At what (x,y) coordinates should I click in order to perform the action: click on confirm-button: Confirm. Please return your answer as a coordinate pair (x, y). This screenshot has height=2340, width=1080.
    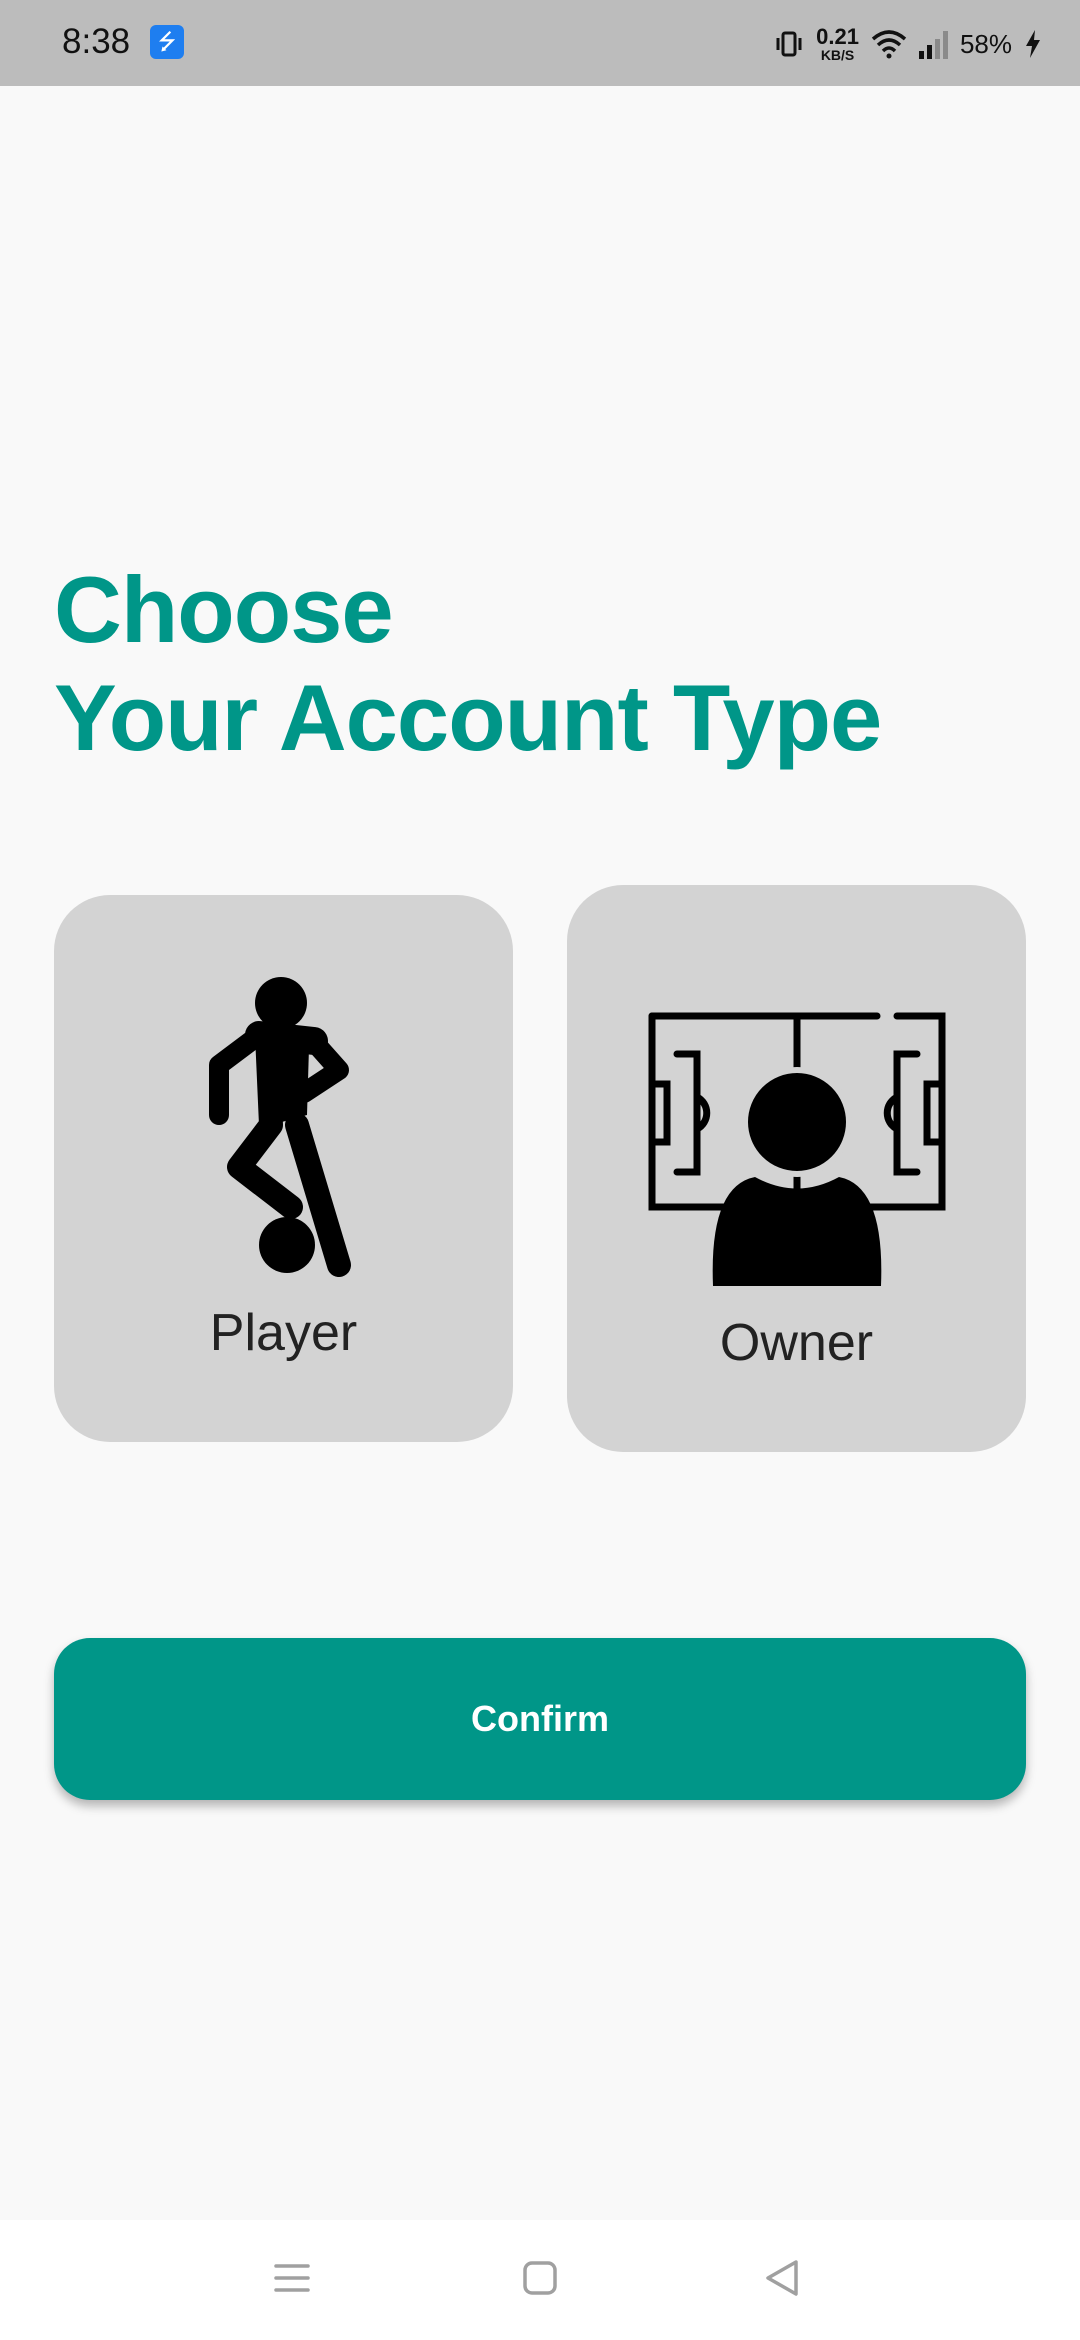
    Looking at the image, I should click on (540, 1719).